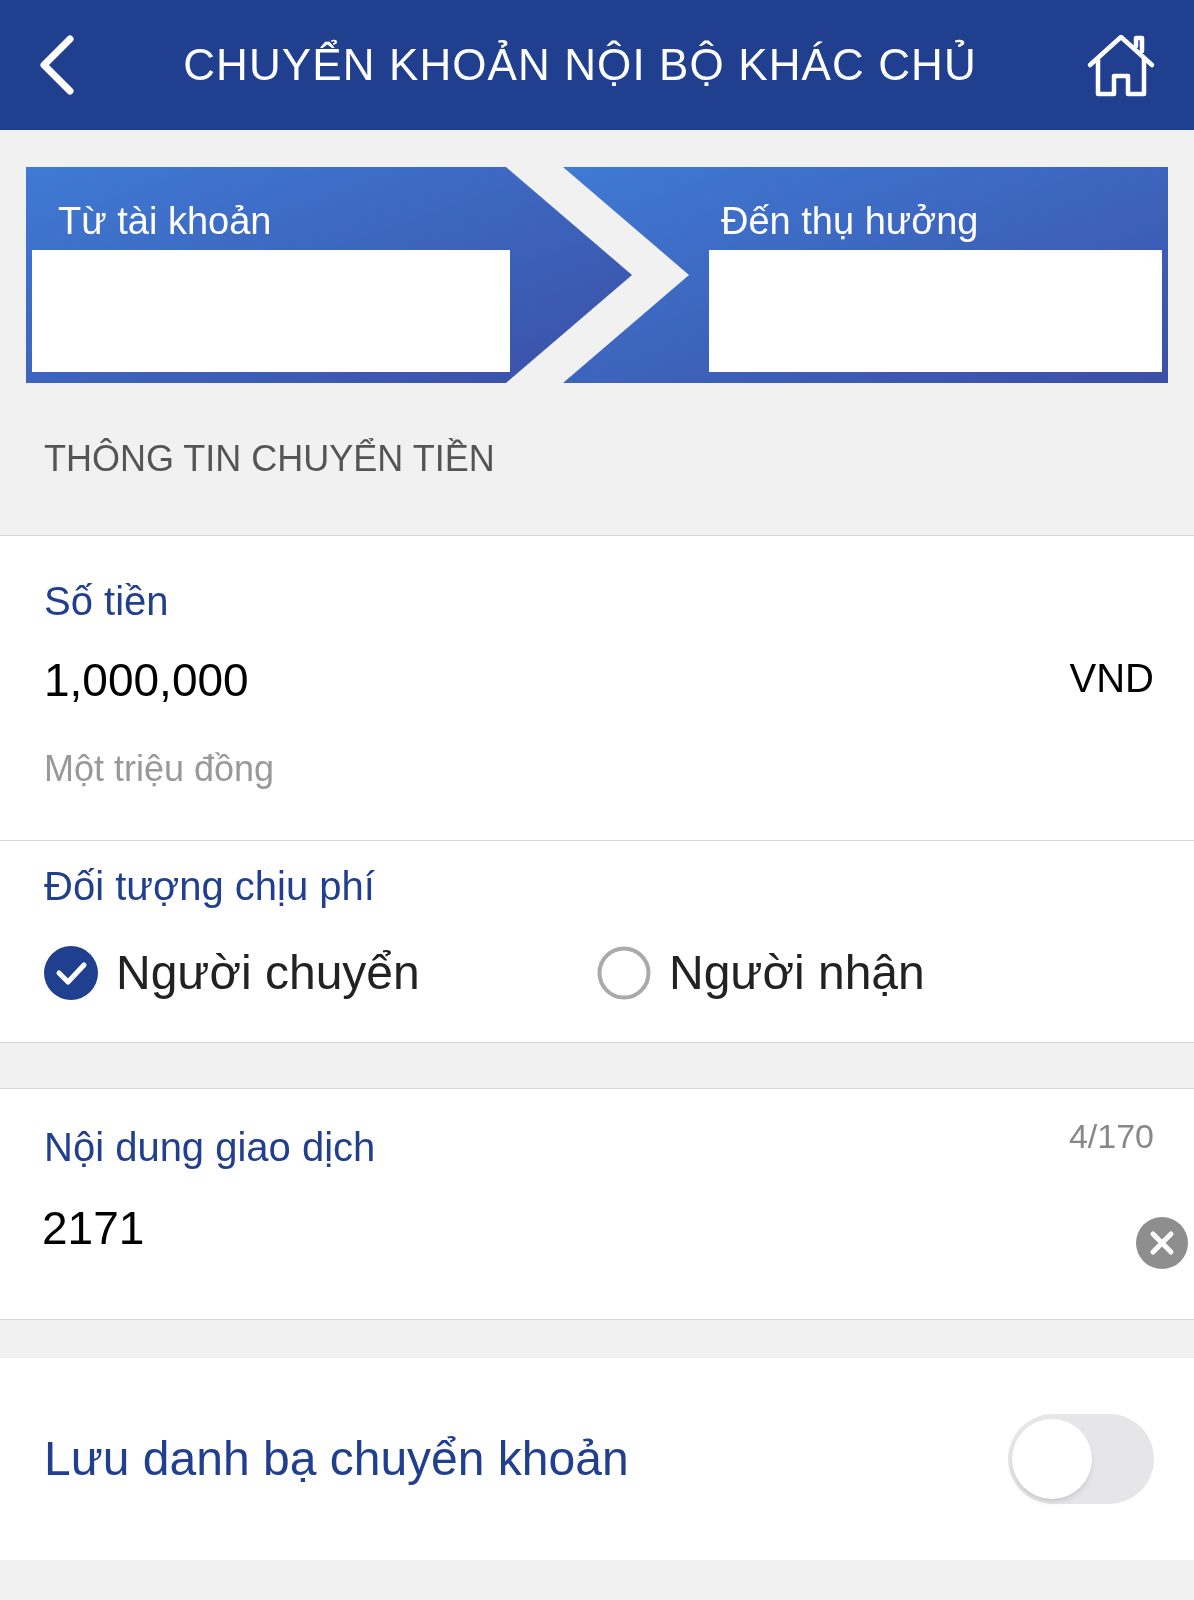 The image size is (1194, 1600). What do you see at coordinates (850, 221) in the screenshot?
I see `panel-label: Đến thụ hưởng` at bounding box center [850, 221].